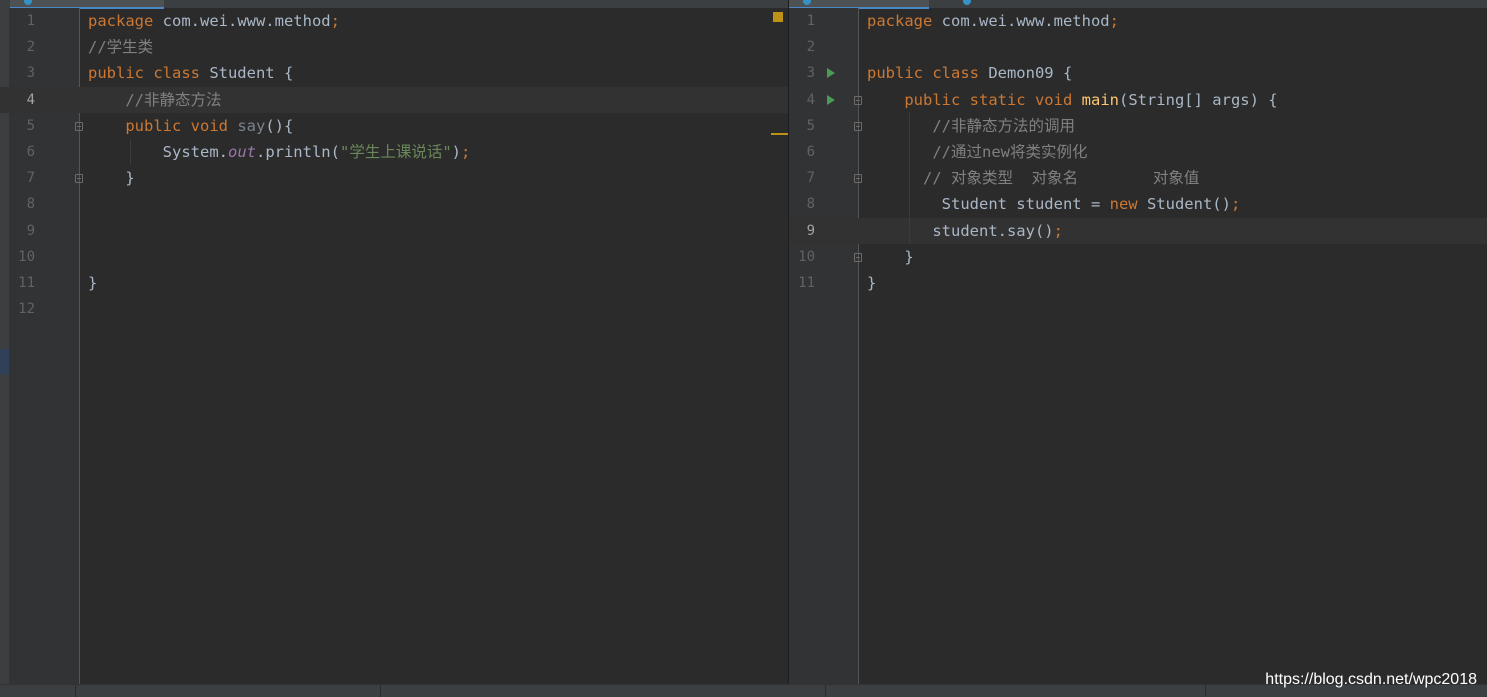 This screenshot has width=1487, height=697. What do you see at coordinates (1138, 152) in the screenshot?
I see `code-line: 6 //通过new将类实例化` at bounding box center [1138, 152].